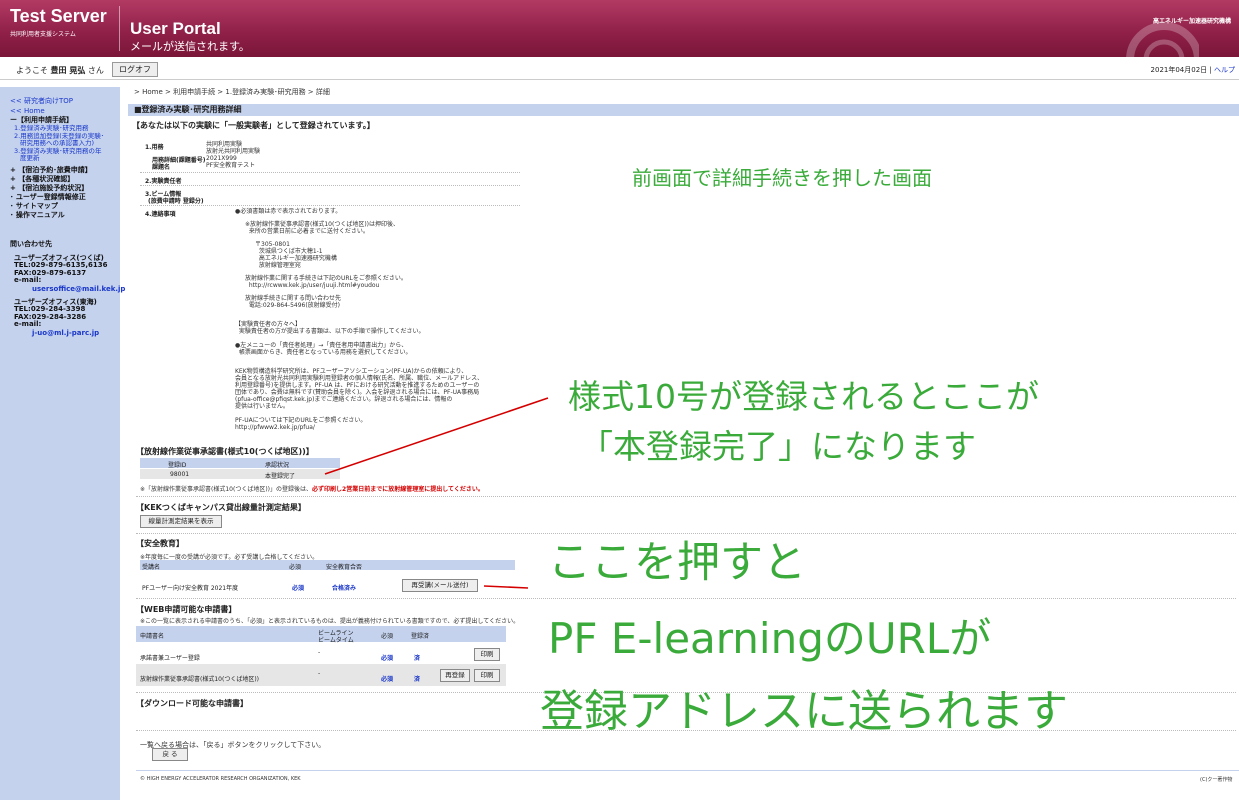 This screenshot has width=1239, height=800. Describe the element at coordinates (506, 587) in the screenshot. I see `arrow-to-button` at that location.